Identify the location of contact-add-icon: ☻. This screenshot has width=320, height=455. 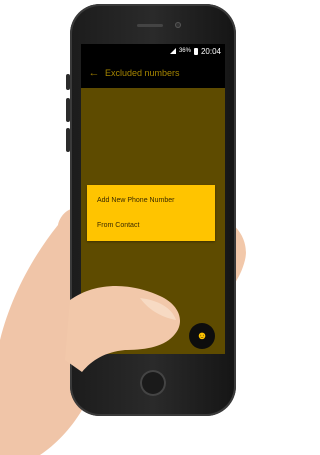
(202, 336).